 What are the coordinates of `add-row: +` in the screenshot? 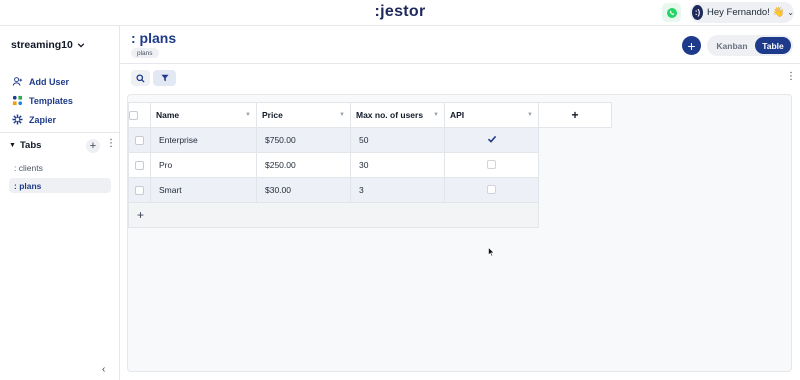 It's located at (370, 215).